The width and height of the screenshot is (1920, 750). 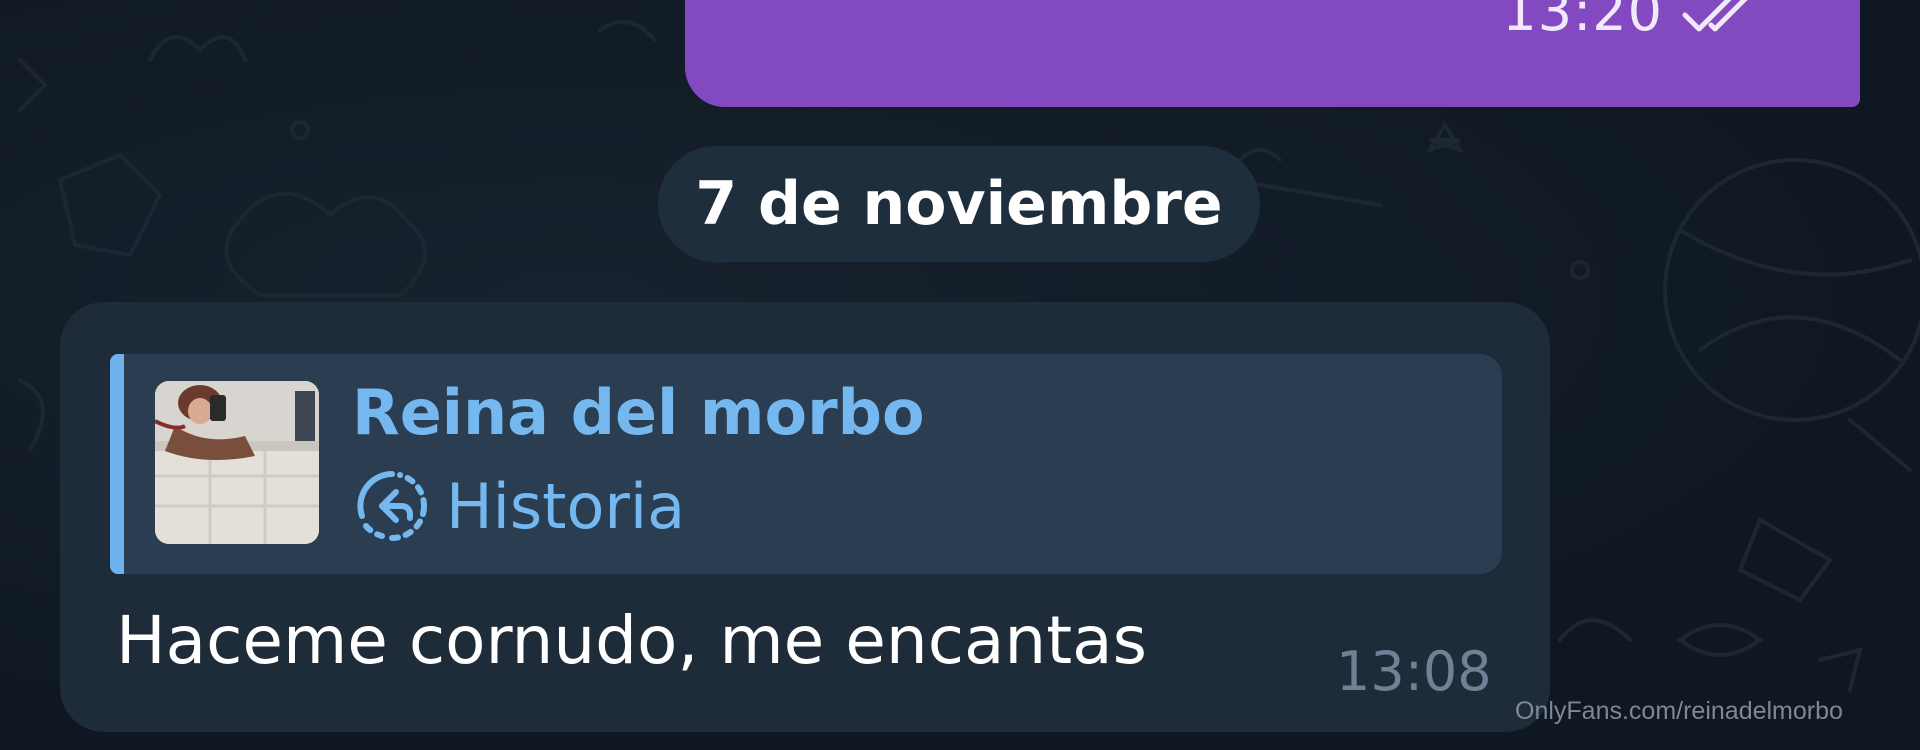 I want to click on date-separator-label: 7 de noviembre, so click(x=959, y=204).